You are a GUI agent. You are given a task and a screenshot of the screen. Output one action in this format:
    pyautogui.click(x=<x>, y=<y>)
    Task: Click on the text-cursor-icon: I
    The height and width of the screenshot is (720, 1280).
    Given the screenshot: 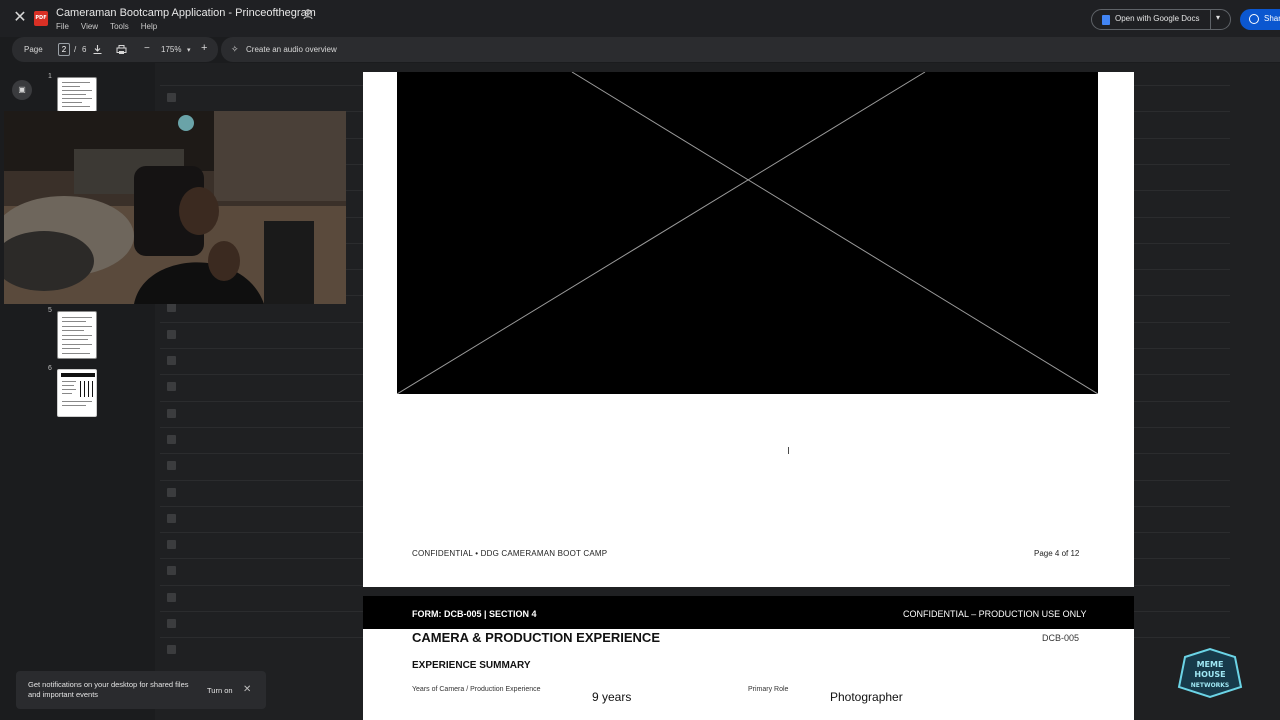 What is the action you would take?
    pyautogui.click(x=788, y=451)
    